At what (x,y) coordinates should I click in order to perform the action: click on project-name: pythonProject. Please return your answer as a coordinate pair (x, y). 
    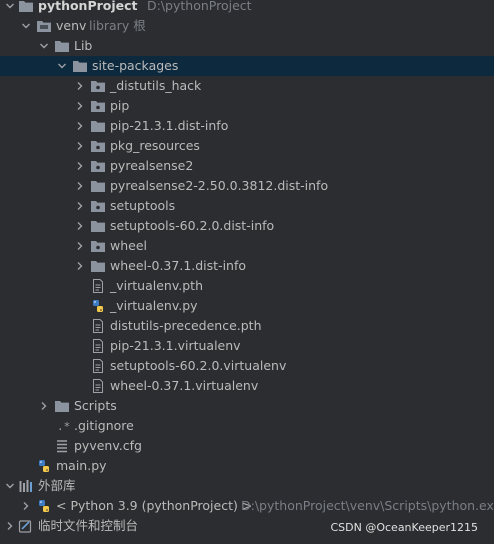
    Looking at the image, I should click on (88, 6).